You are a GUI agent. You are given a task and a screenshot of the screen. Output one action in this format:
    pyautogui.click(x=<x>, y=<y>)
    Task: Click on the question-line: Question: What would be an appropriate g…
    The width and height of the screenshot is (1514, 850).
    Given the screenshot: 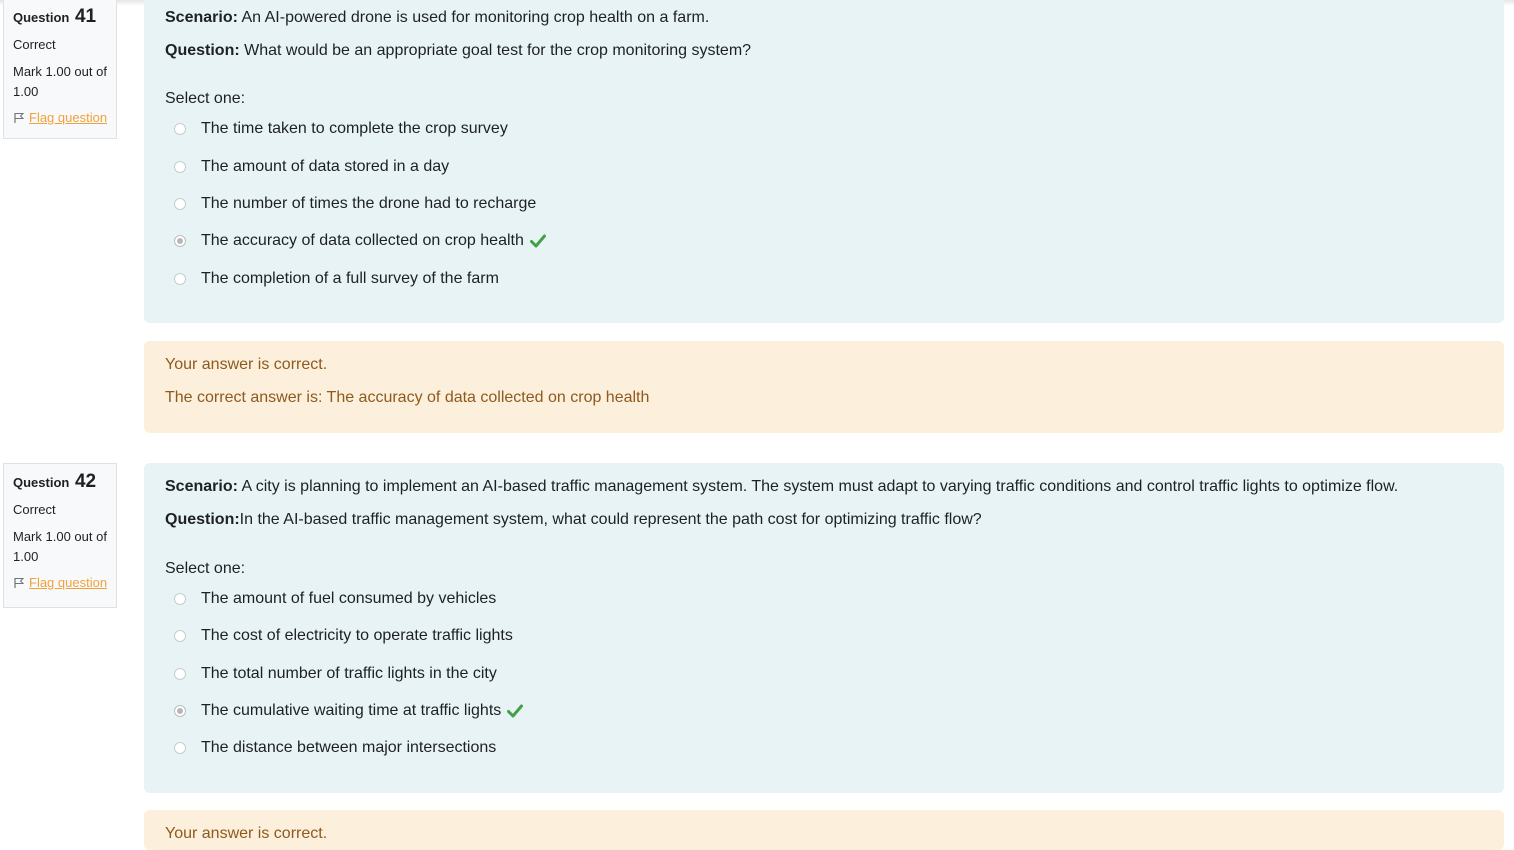 What is the action you would take?
    pyautogui.click(x=458, y=51)
    